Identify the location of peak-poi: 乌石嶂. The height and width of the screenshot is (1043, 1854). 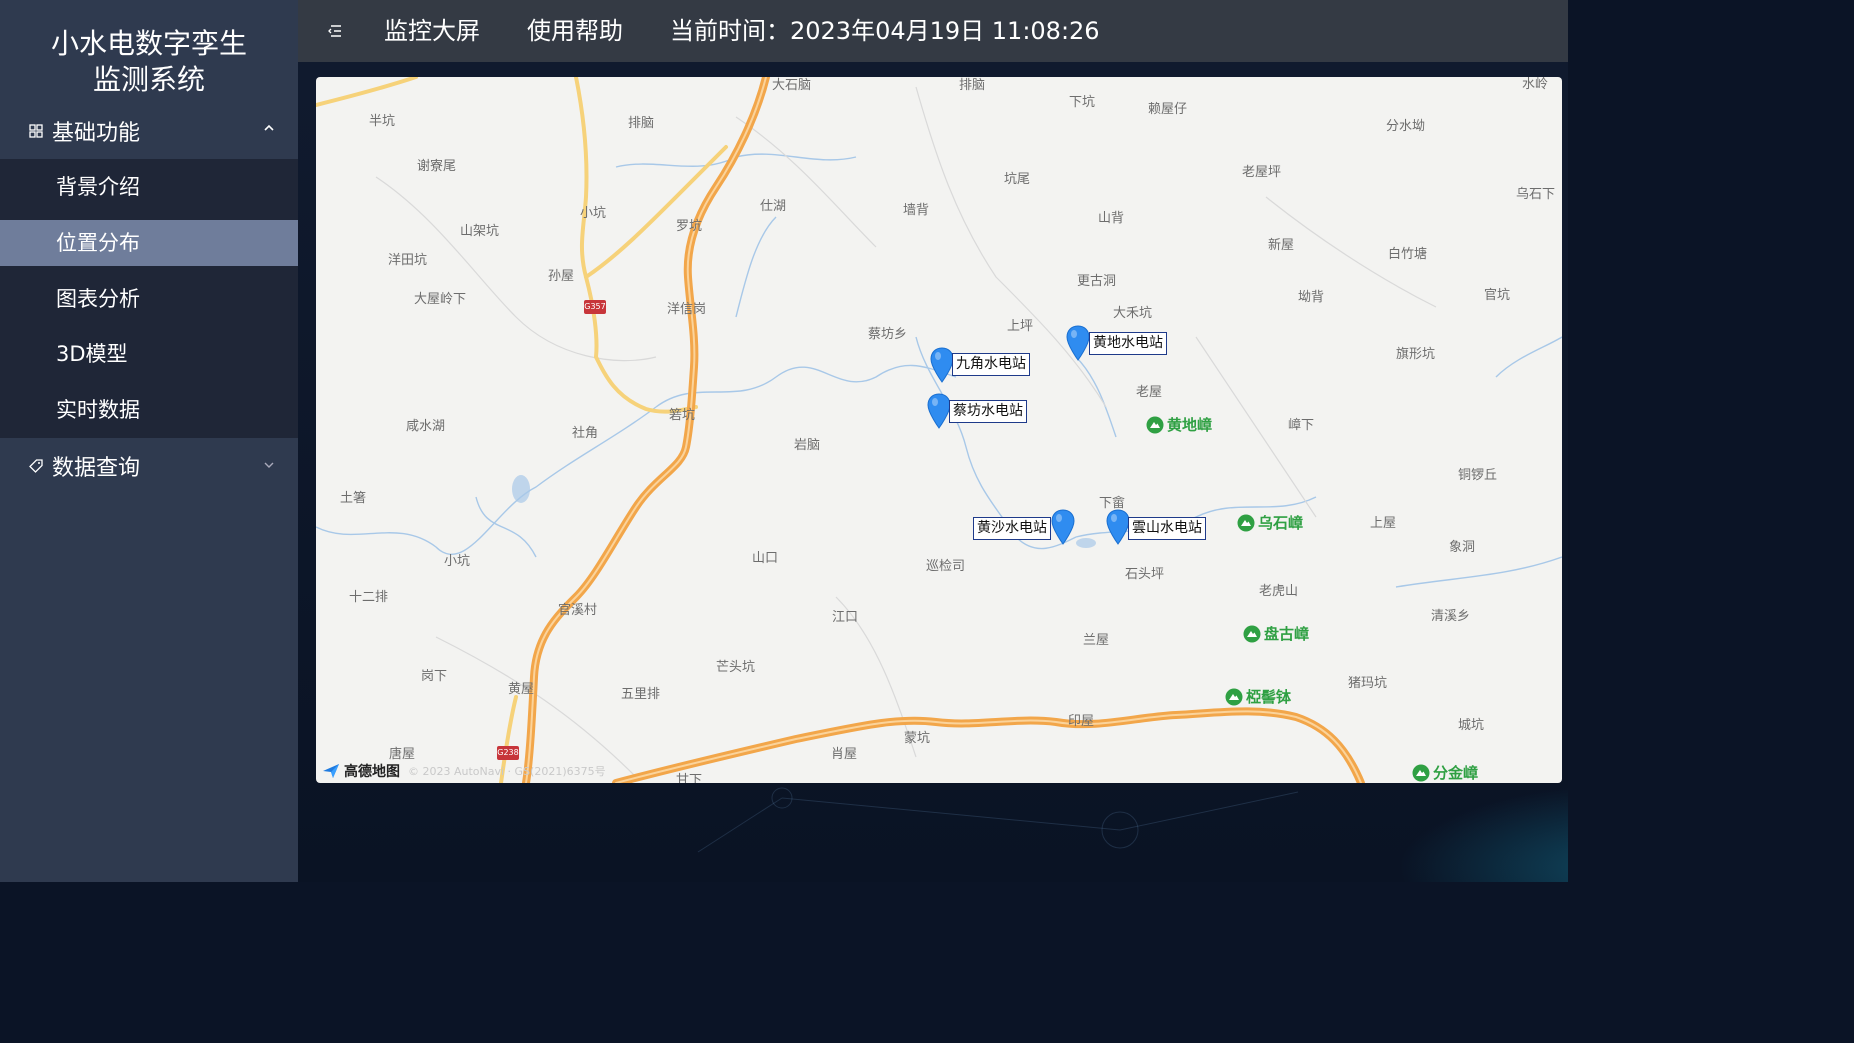
(1270, 522).